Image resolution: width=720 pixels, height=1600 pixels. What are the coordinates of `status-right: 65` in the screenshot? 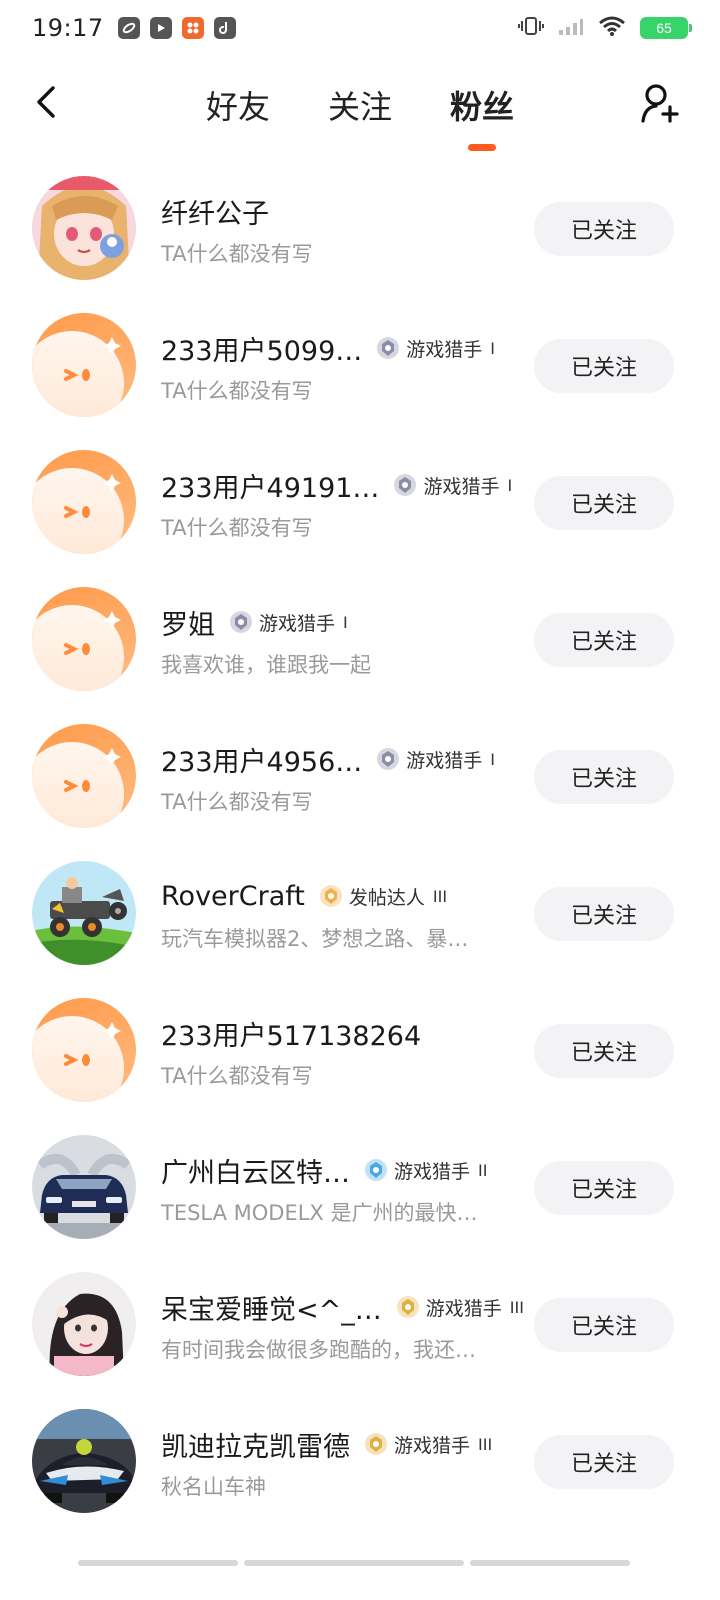 It's located at (605, 28).